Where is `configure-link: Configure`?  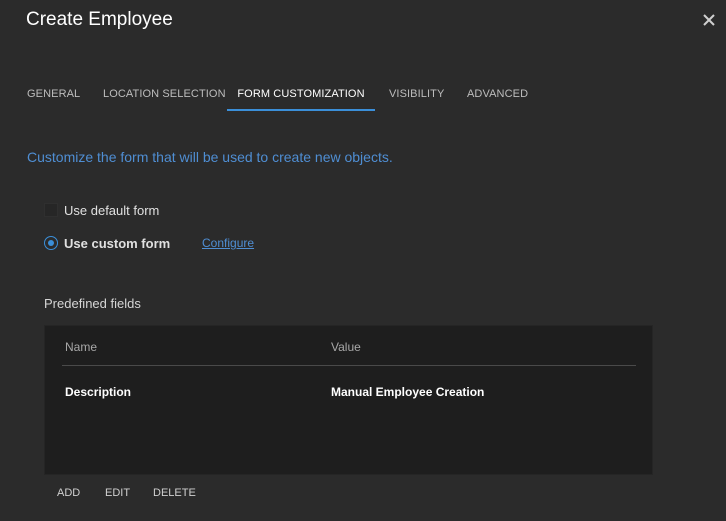
configure-link: Configure is located at coordinates (228, 243).